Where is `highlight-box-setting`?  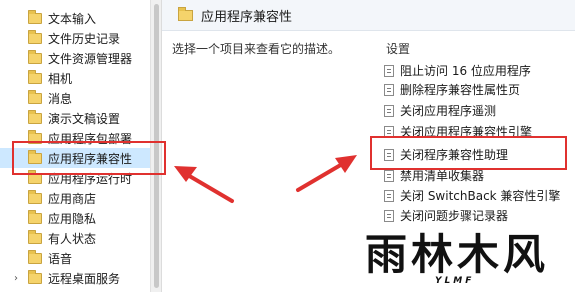 highlight-box-setting is located at coordinates (468, 153).